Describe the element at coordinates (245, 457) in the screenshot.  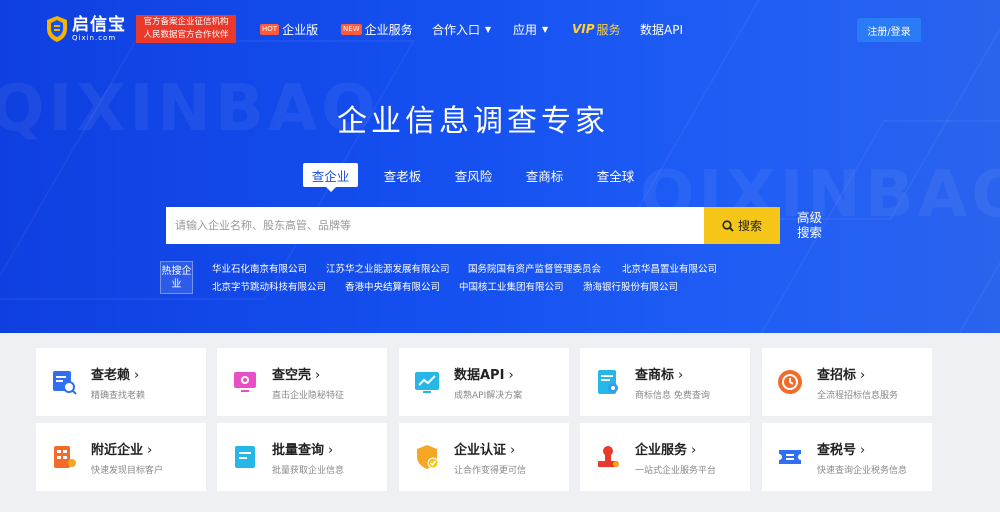
I see `batch-doc-icon` at that location.